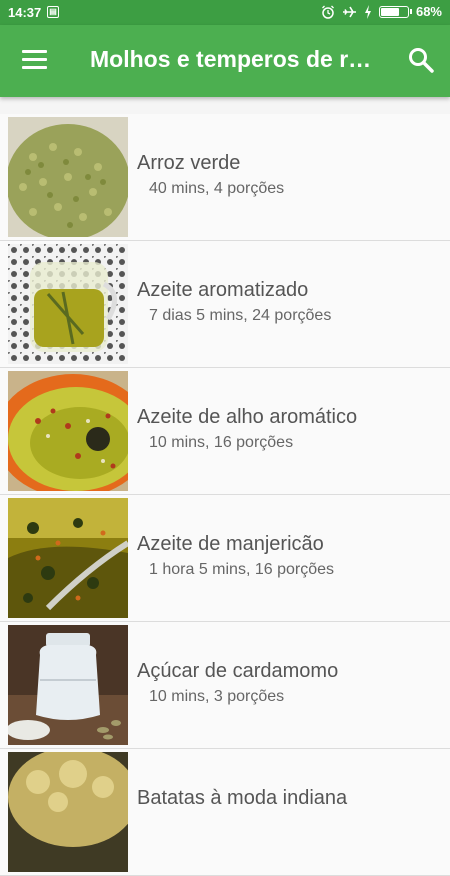 Image resolution: width=450 pixels, height=876 pixels. I want to click on cardamom-sugar-jar-photo, so click(68, 685).